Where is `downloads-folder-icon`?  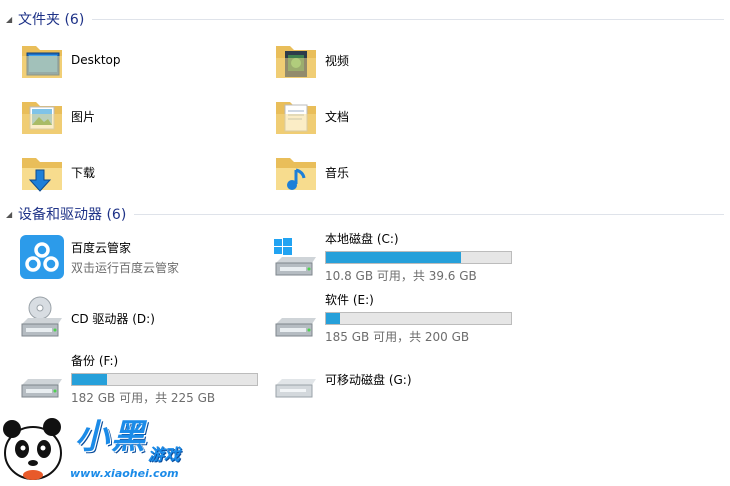 downloads-folder-icon is located at coordinates (42, 172).